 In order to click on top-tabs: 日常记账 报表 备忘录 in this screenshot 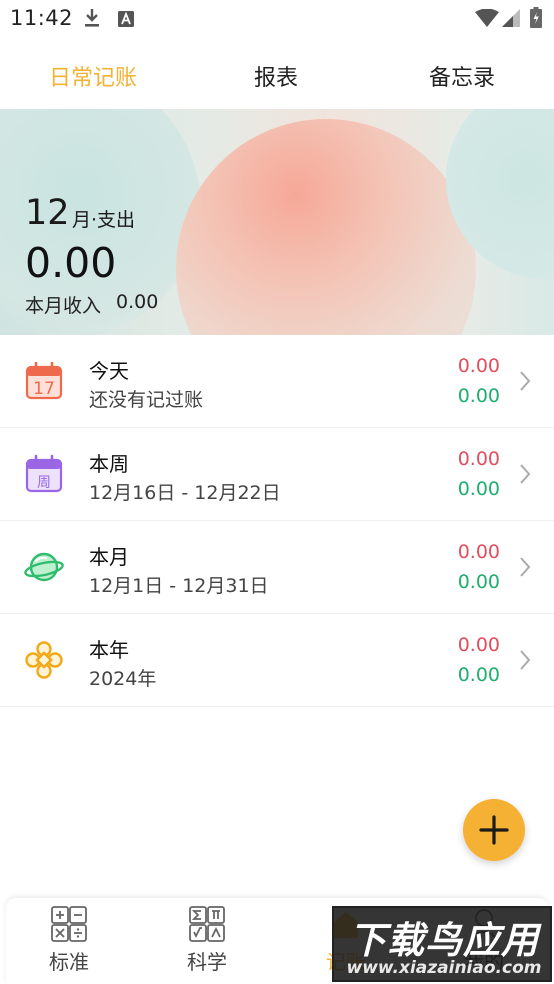, I will do `click(277, 75)`.